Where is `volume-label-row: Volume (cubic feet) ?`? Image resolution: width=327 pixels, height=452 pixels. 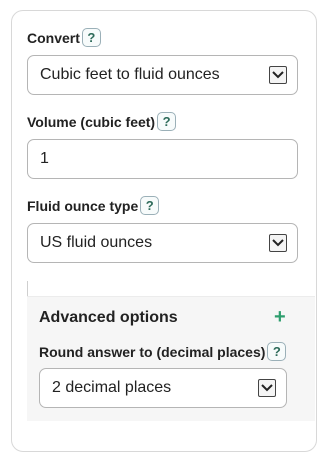 volume-label-row: Volume (cubic feet) ? is located at coordinates (102, 121).